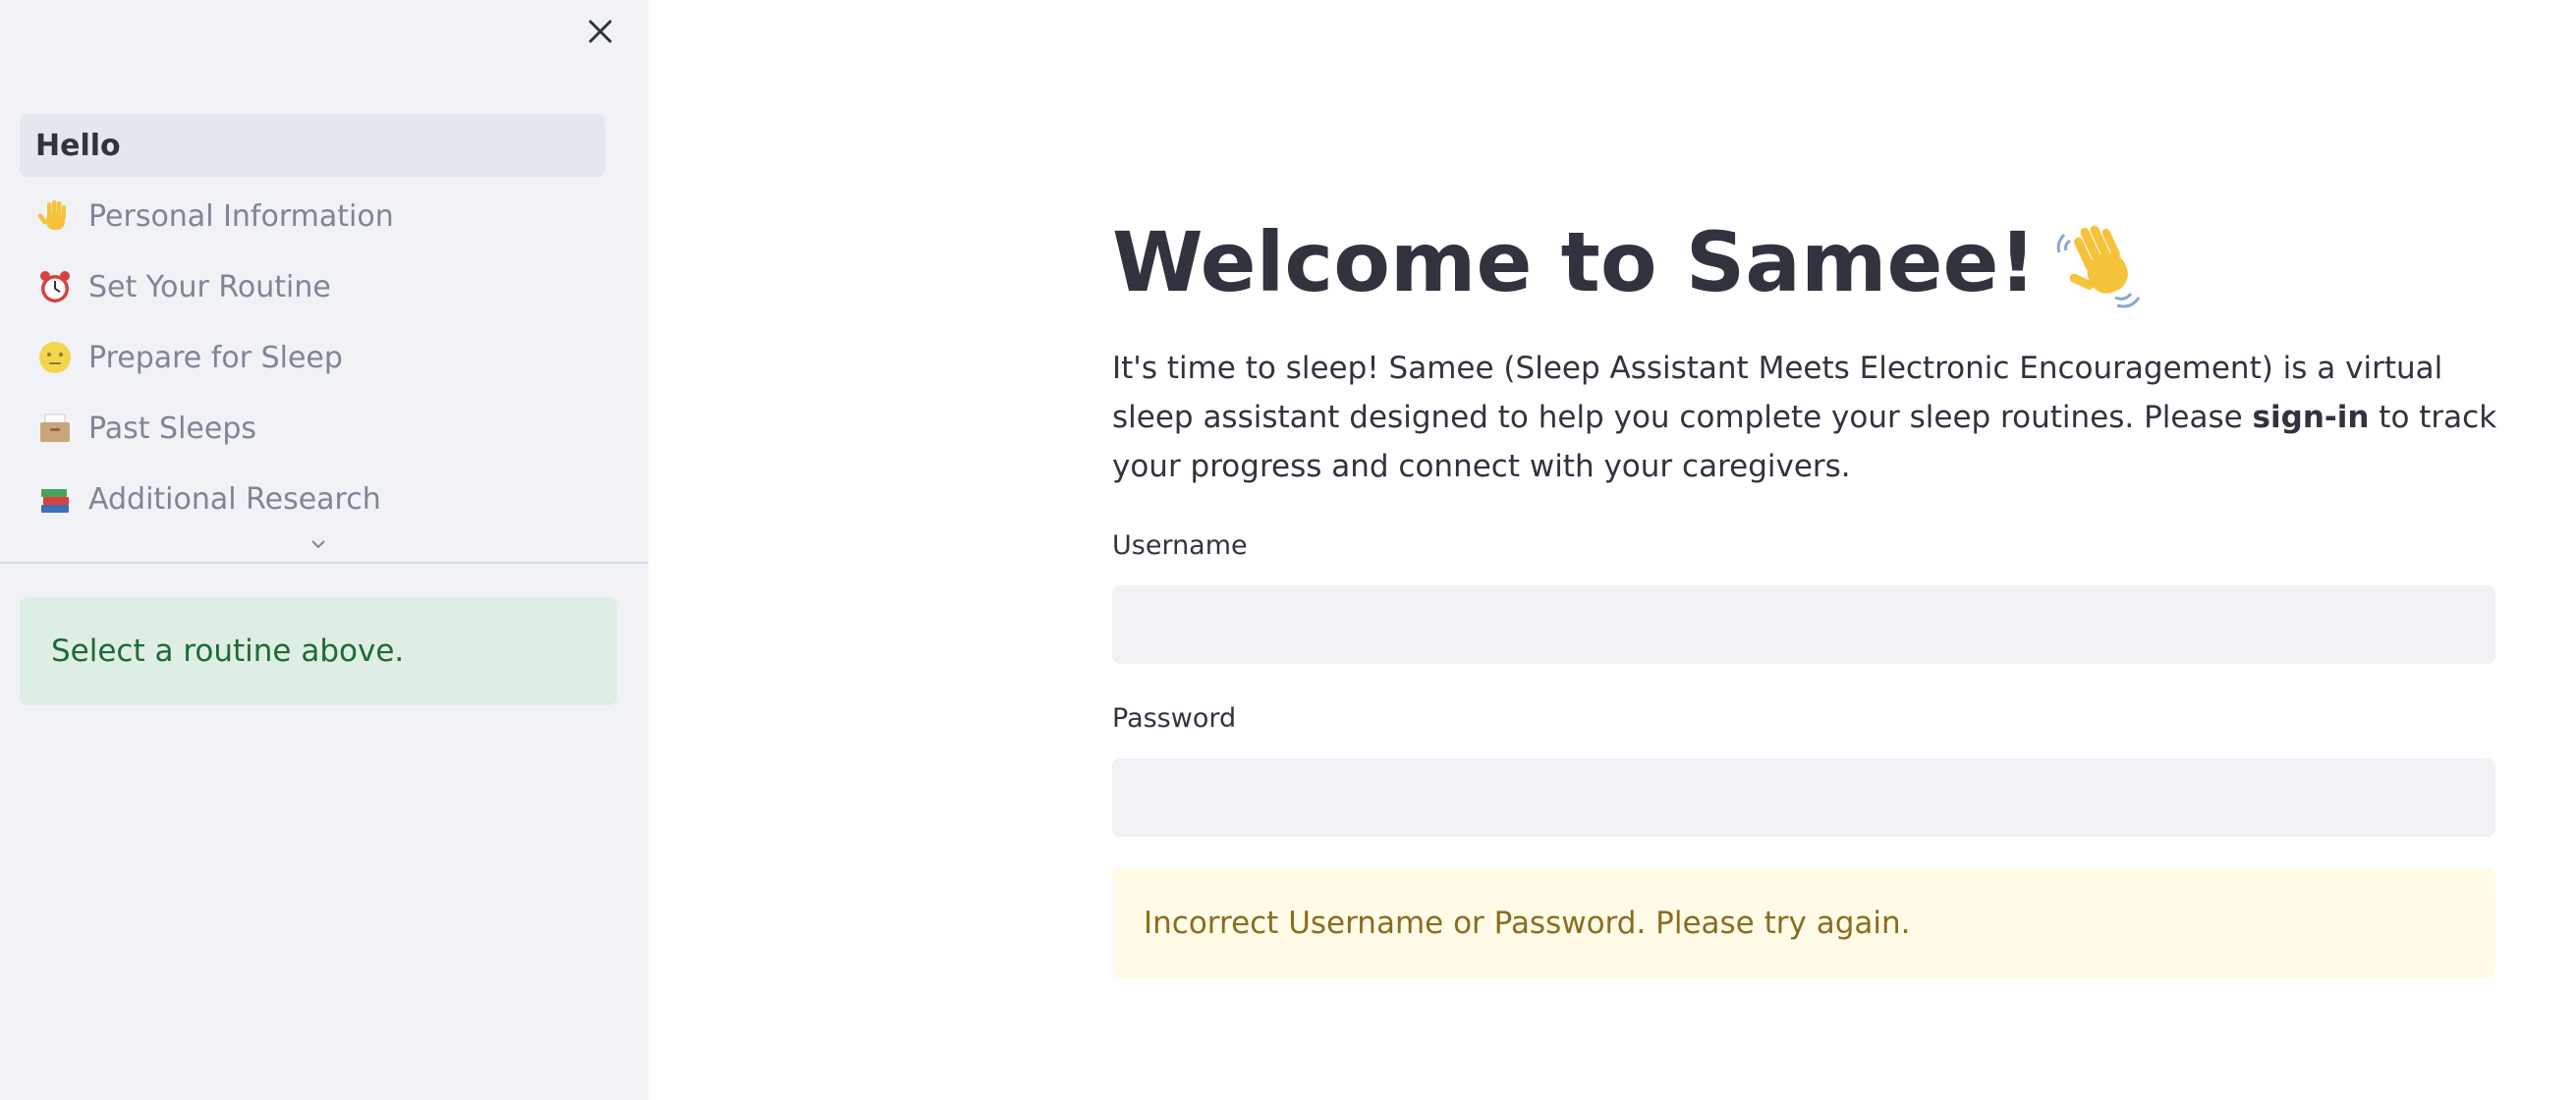  I want to click on page-title: Welcome to Samee!, so click(1803, 262).